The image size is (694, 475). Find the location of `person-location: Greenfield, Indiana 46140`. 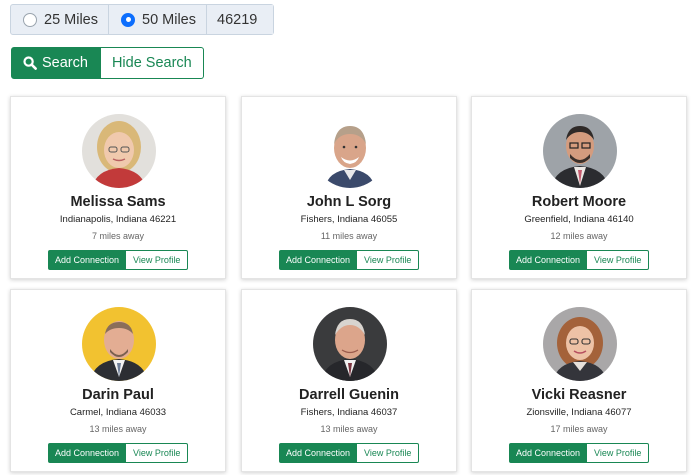

person-location: Greenfield, Indiana 46140 is located at coordinates (579, 219).